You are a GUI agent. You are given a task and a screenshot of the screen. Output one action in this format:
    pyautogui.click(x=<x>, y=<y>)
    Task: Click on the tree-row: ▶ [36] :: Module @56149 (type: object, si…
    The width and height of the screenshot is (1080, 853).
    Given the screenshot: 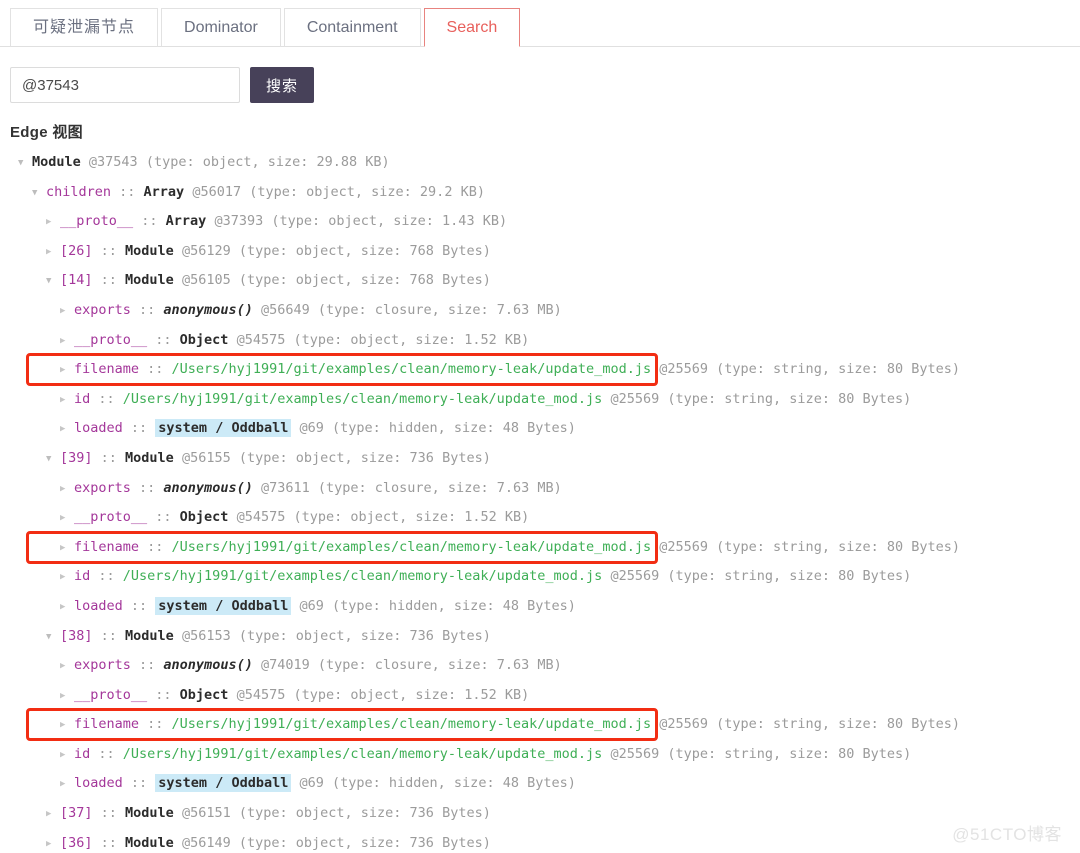 What is the action you would take?
    pyautogui.click(x=545, y=841)
    